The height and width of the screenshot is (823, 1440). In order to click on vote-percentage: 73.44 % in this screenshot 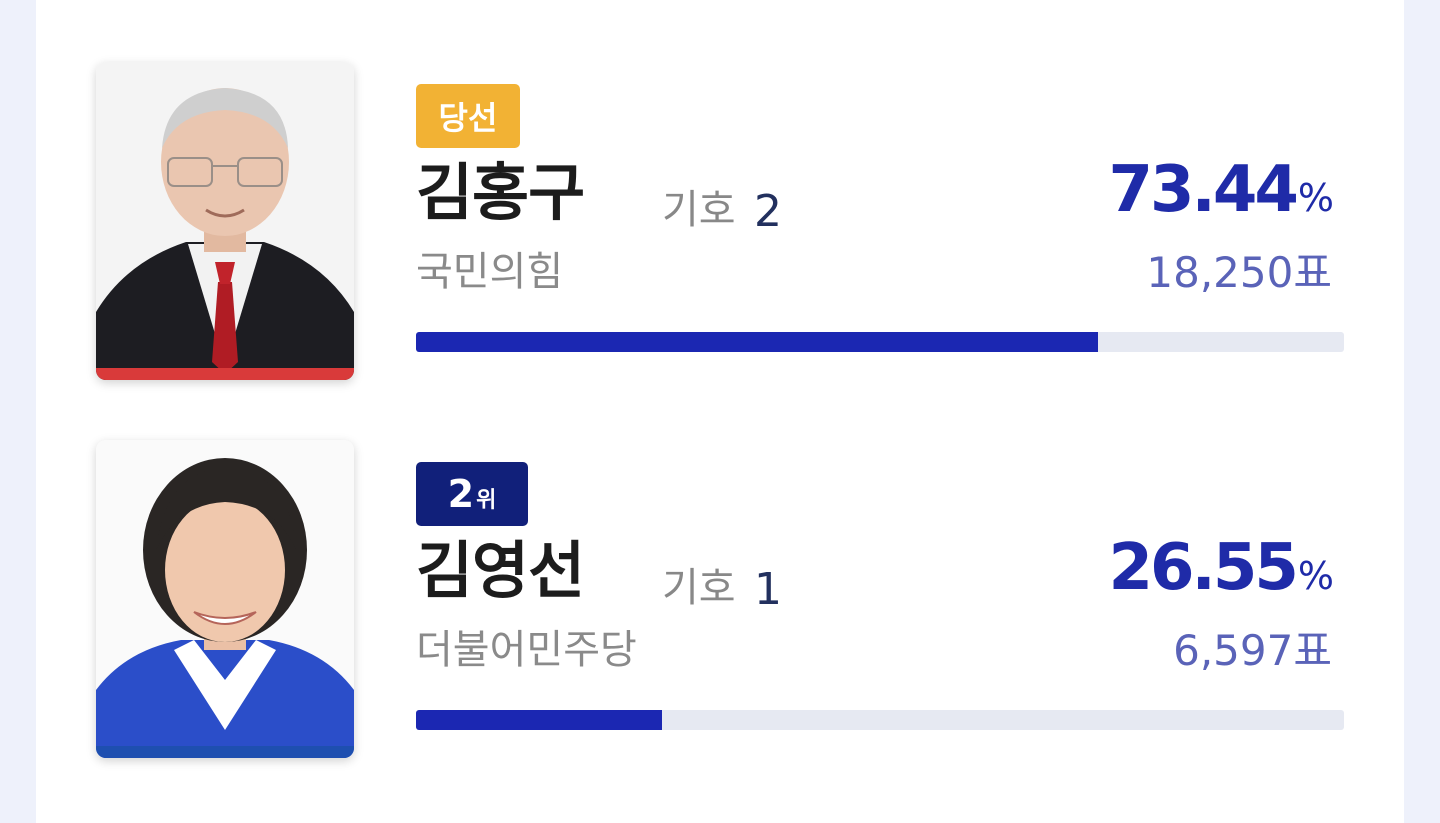, I will do `click(1221, 190)`.